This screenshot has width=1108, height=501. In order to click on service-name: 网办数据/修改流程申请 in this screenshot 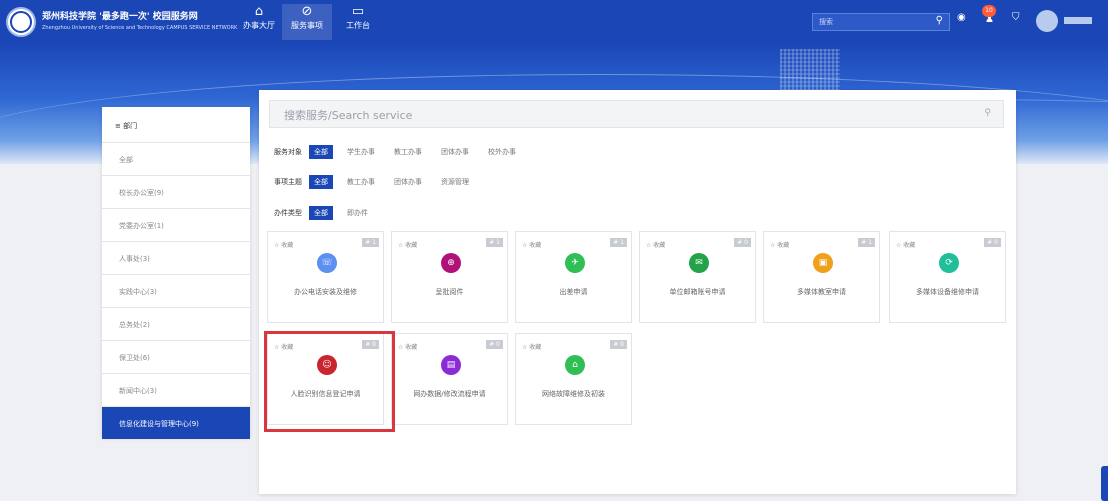, I will do `click(449, 394)`.